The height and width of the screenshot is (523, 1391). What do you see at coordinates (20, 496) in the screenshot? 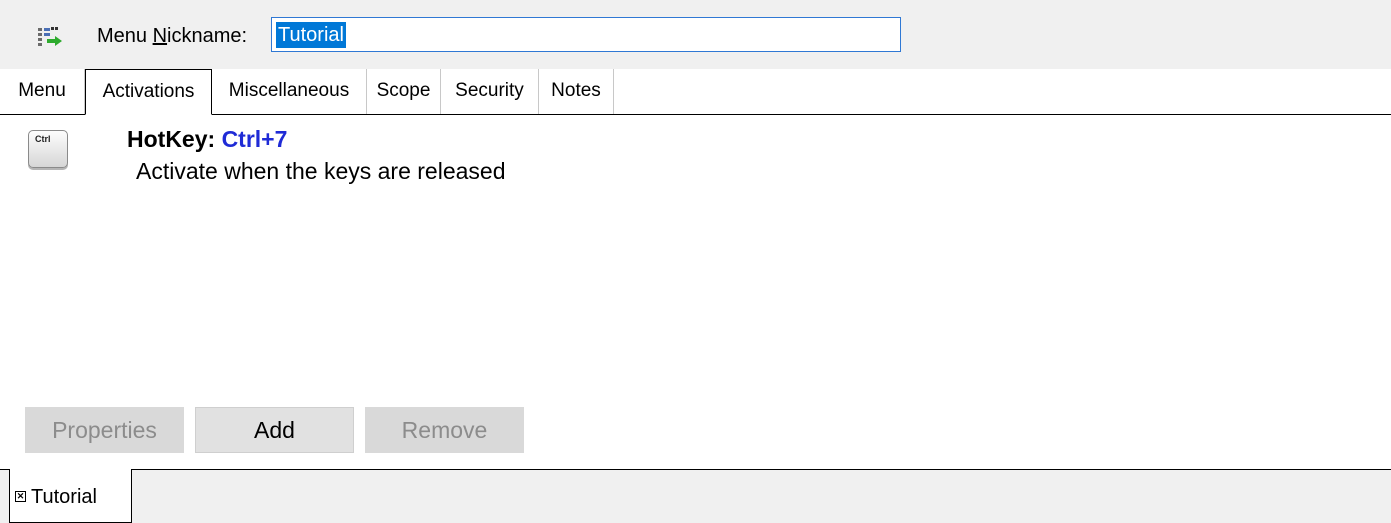
I see `close-tab-icon: ✕` at bounding box center [20, 496].